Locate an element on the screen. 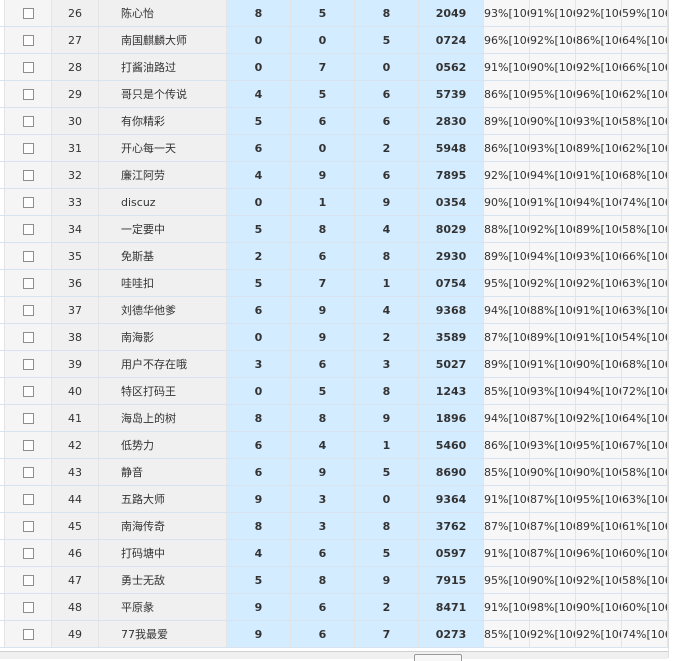 This screenshot has height=661, width=675. percent-cell-1: 90%[106] is located at coordinates (506, 202).